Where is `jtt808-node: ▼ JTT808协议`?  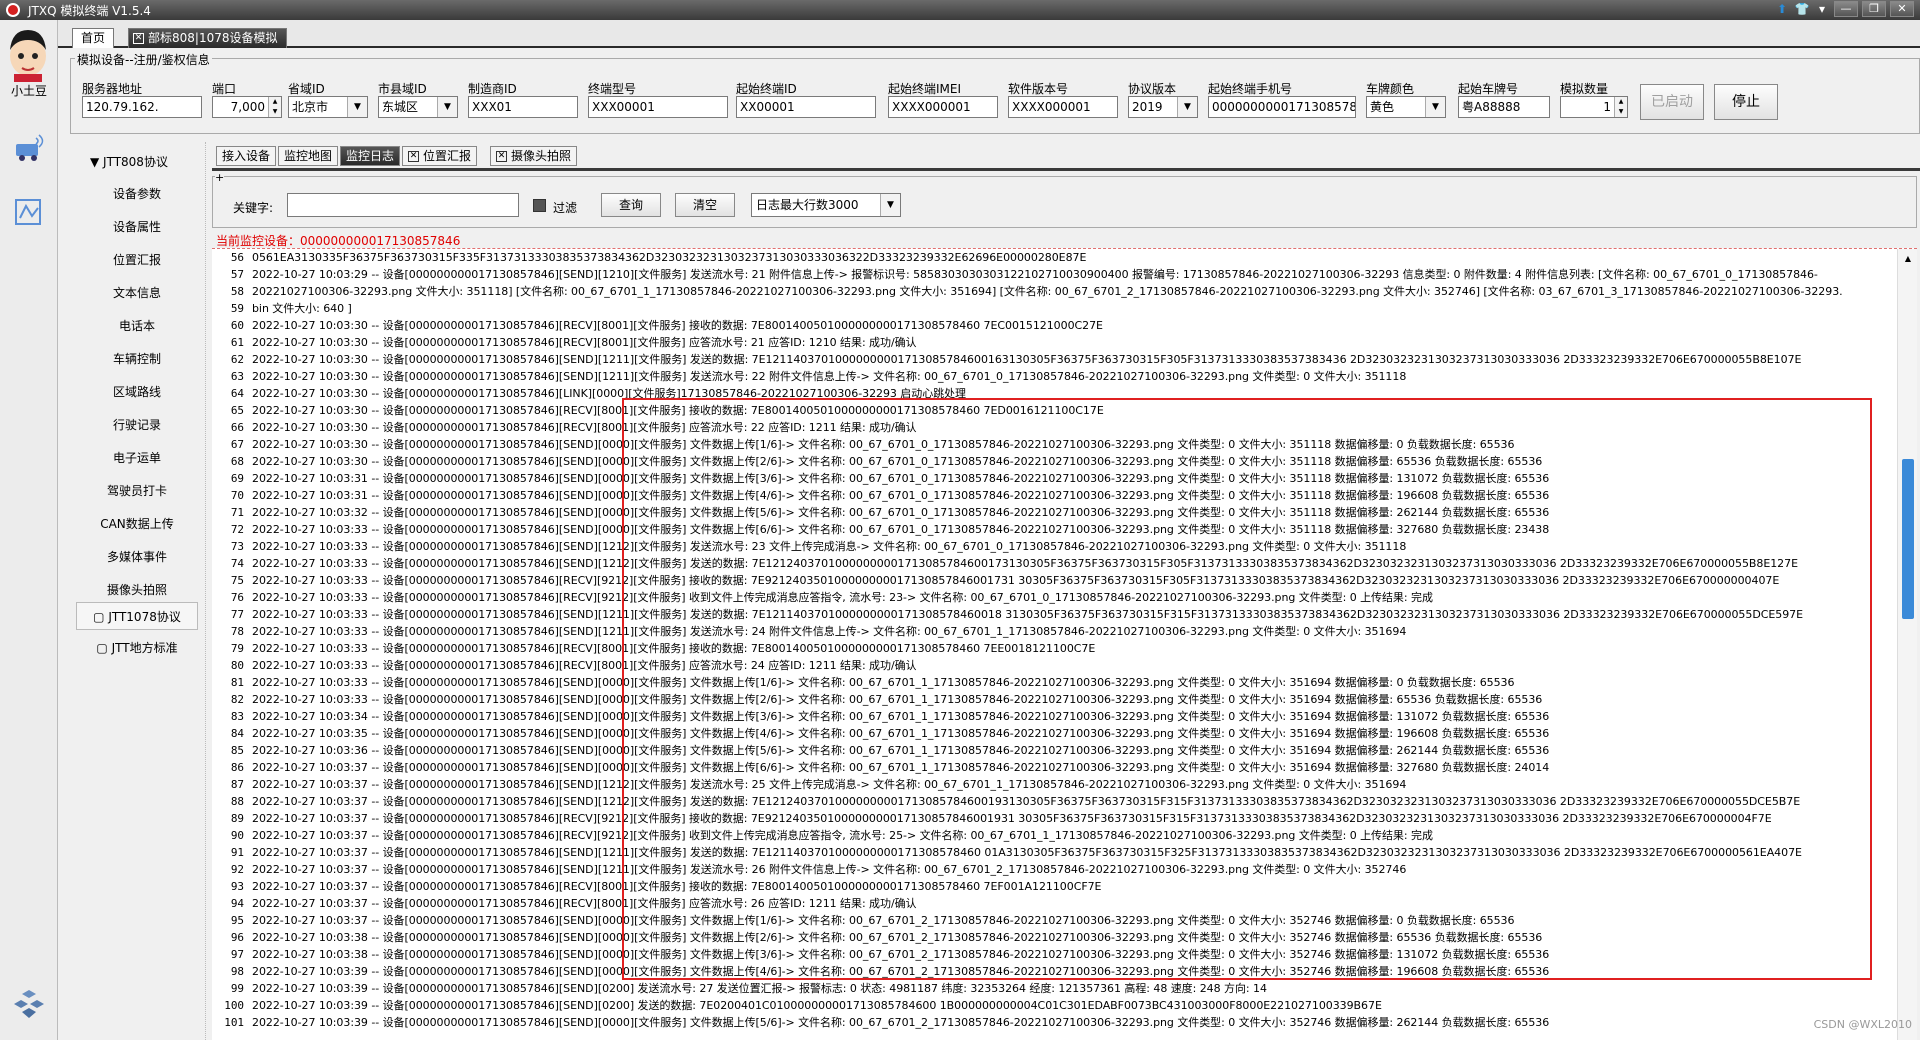 jtt808-node: ▼ JTT808协议 is located at coordinates (137, 162).